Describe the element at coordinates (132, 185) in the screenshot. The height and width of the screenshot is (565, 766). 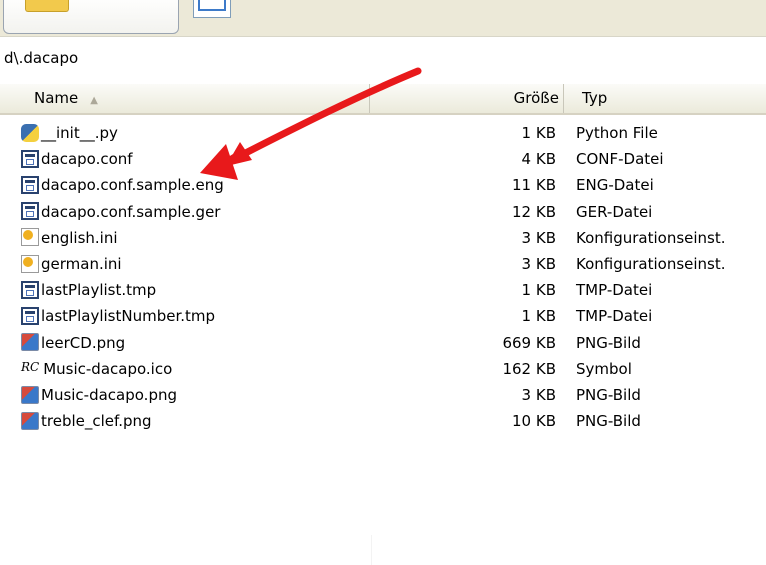
I see `file-name: dacapo.conf.sample.eng` at that location.